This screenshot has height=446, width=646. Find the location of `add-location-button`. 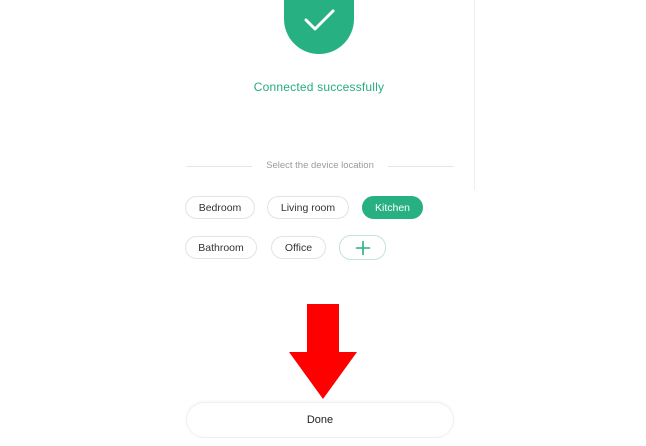

add-location-button is located at coordinates (362, 247).